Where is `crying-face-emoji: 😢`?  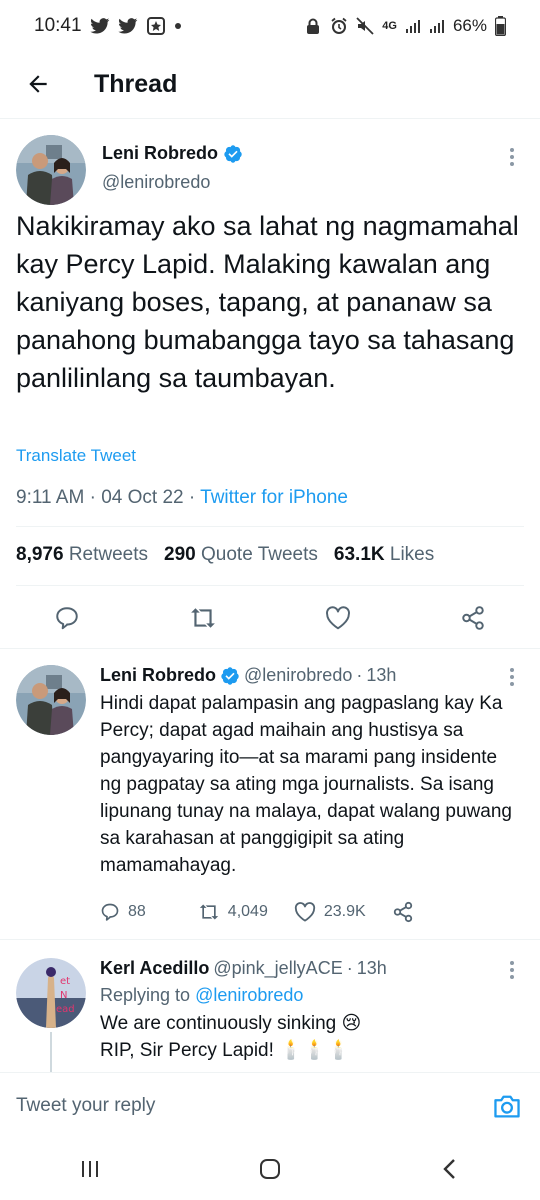 crying-face-emoji: 😢 is located at coordinates (351, 1023).